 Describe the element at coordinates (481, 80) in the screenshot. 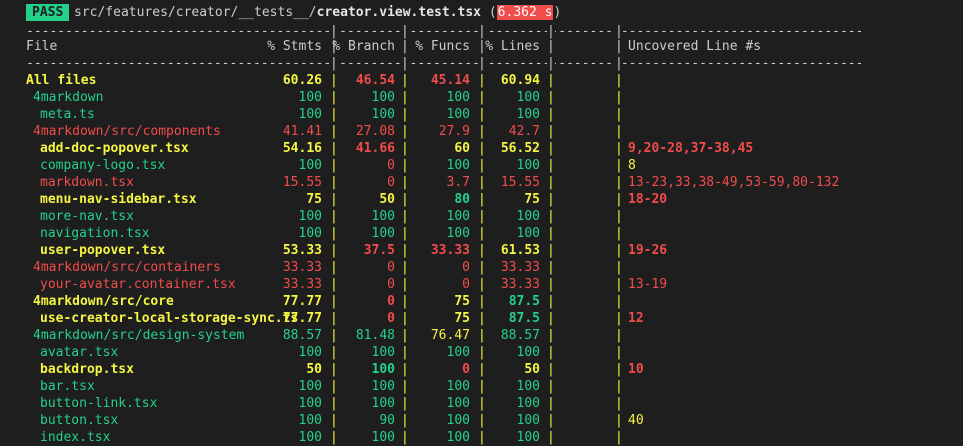

I see `table-row: All files 60.26 46.54 45.14 60.94 | | | | |` at that location.